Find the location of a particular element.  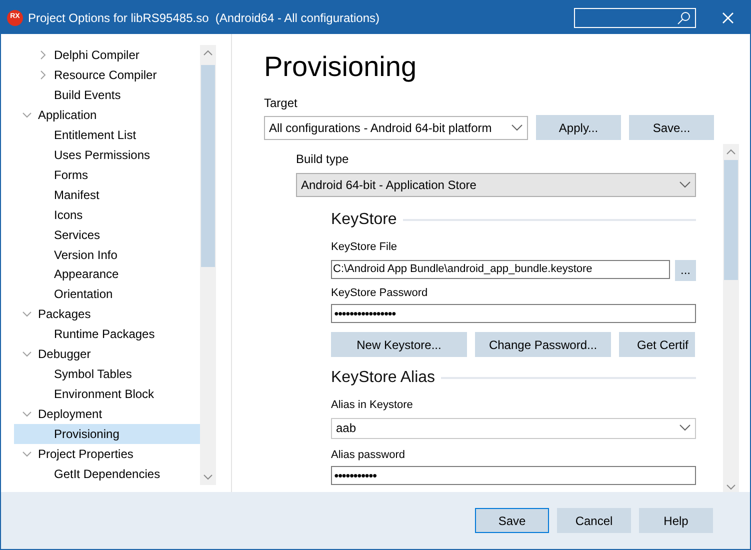

file-path-field: C:\Android App Bundle\android_app_bundle.keystore is located at coordinates (500, 269).